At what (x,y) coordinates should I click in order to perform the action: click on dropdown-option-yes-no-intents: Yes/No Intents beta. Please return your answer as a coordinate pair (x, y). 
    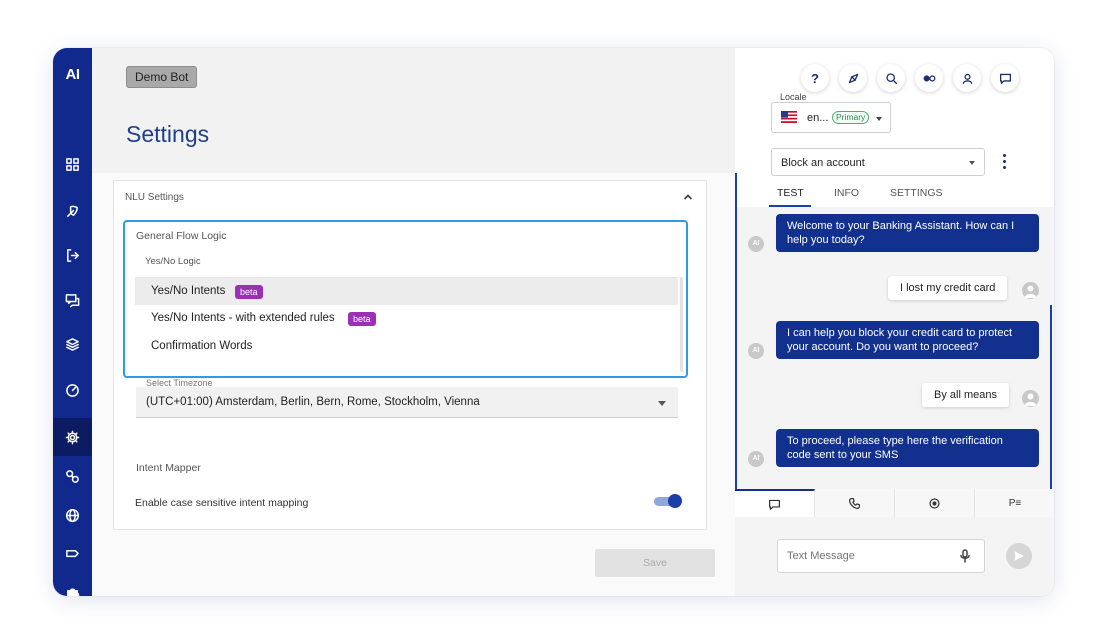
    Looking at the image, I should click on (406, 291).